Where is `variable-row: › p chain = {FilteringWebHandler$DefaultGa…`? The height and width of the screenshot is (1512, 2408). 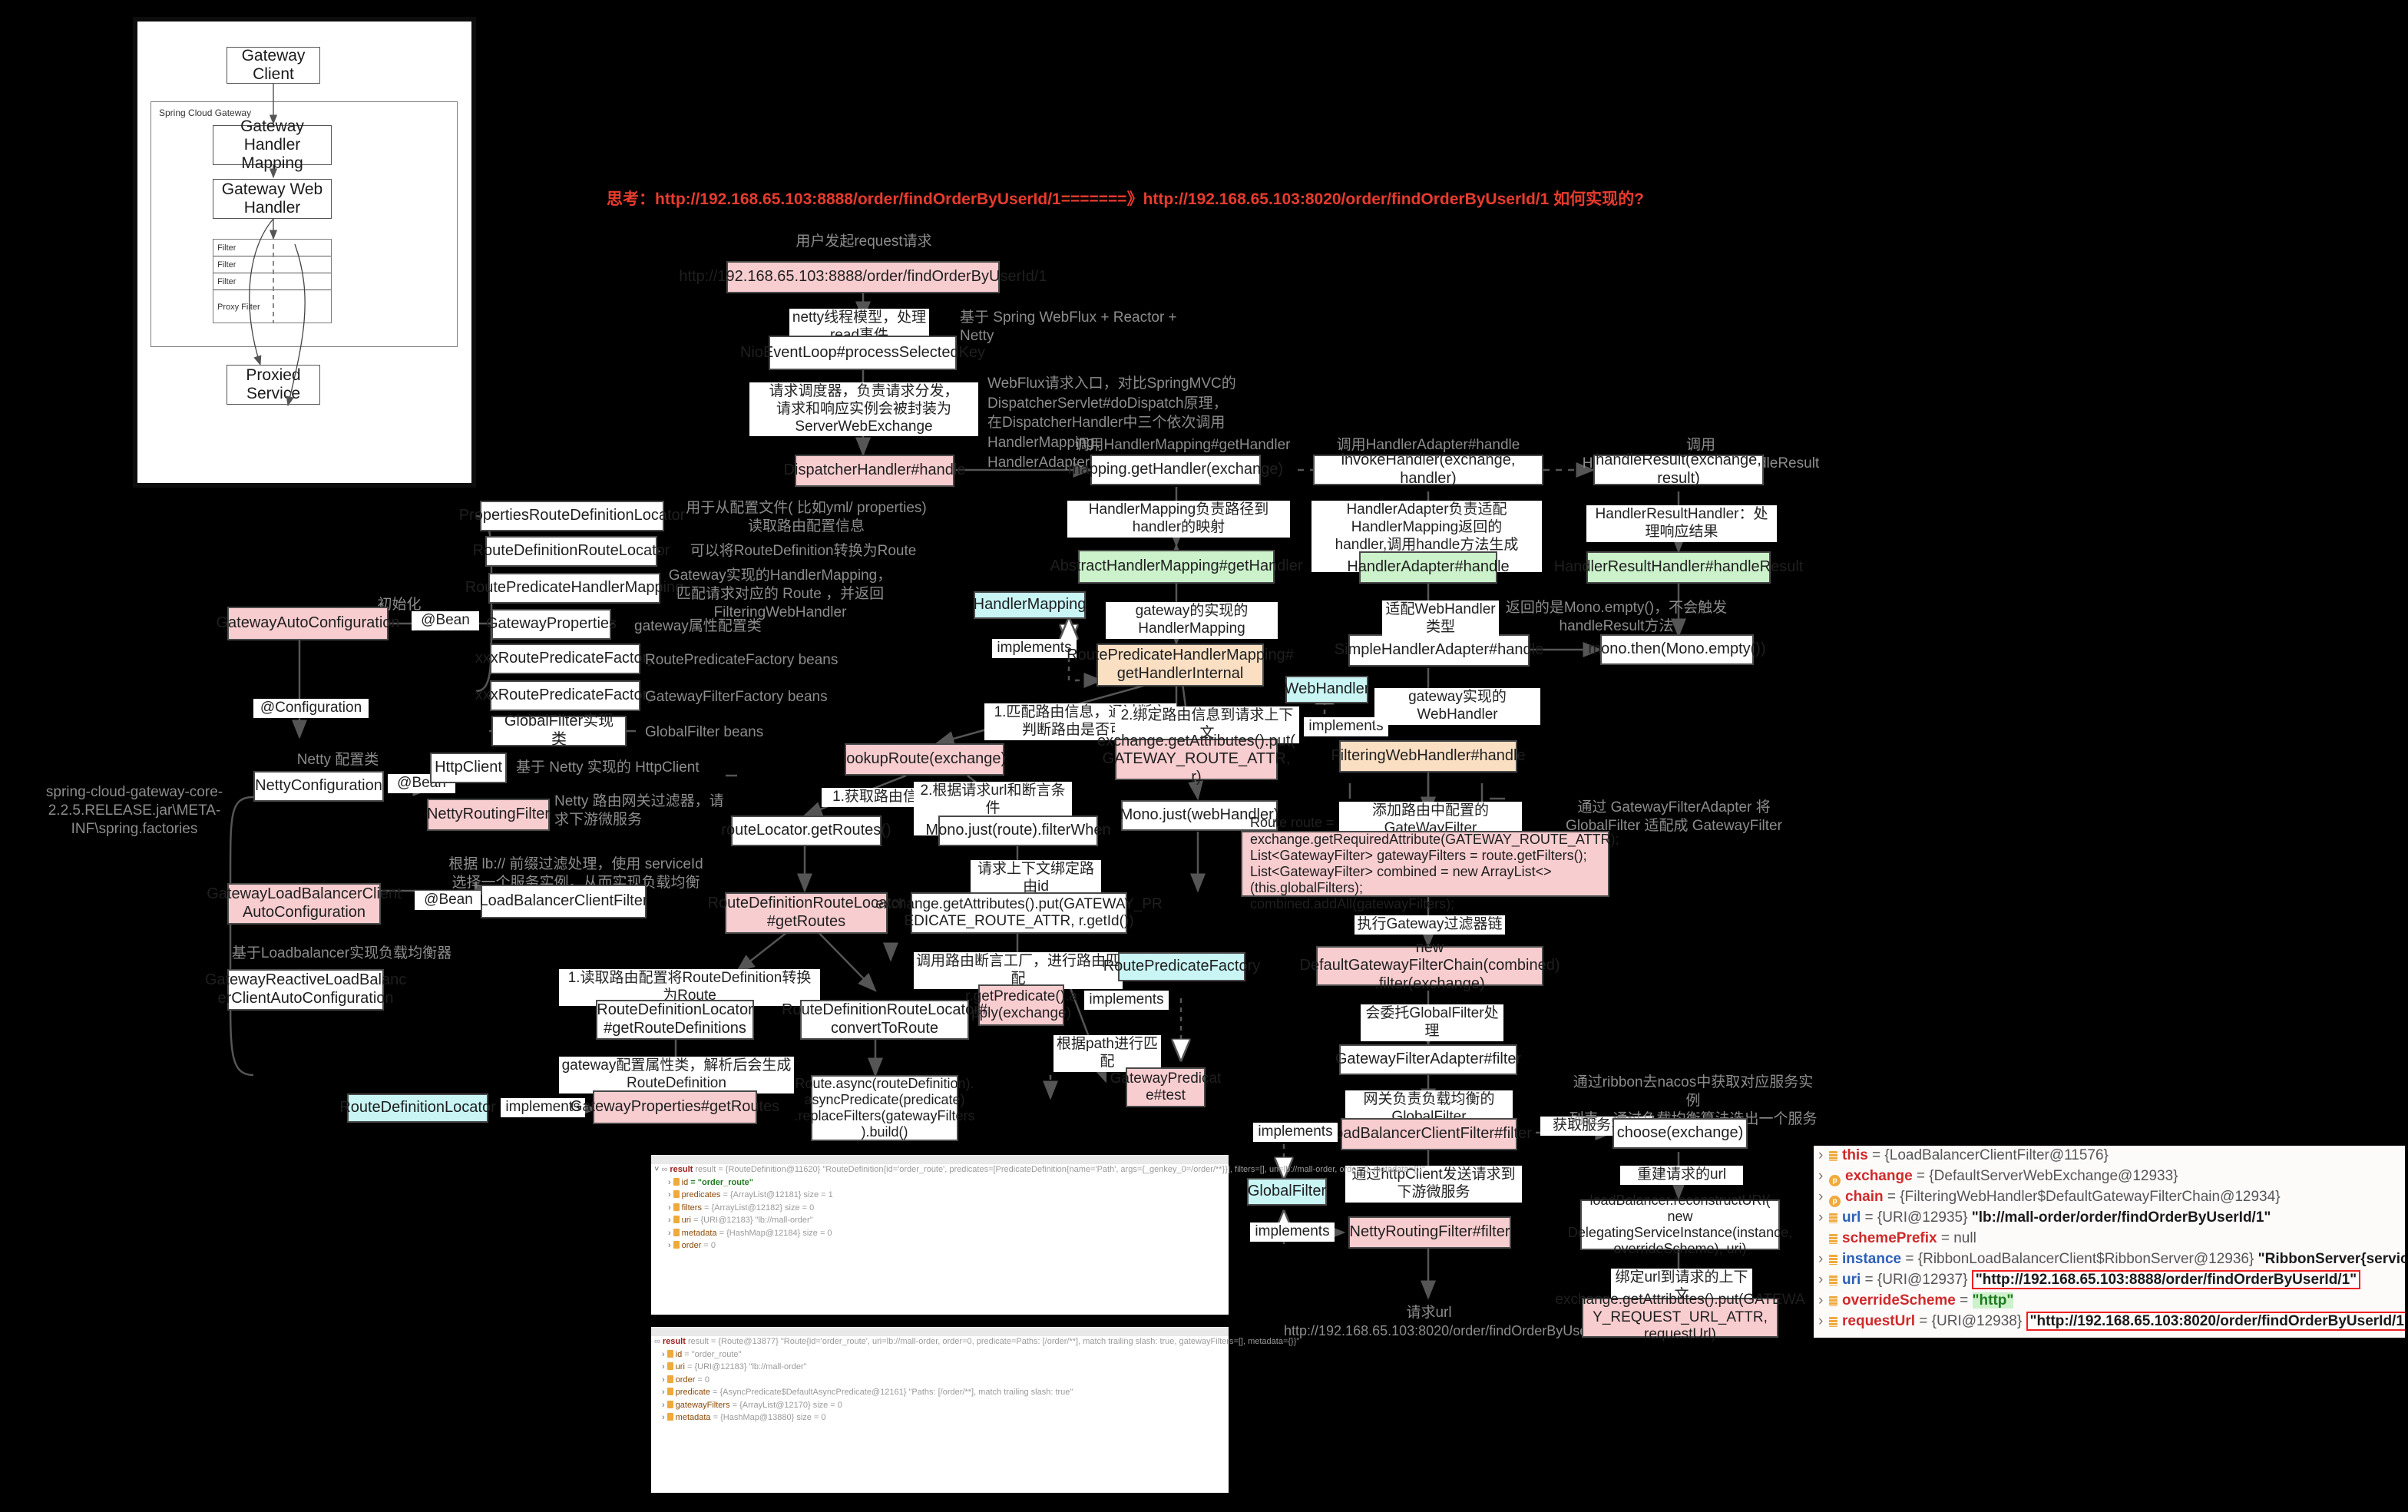 variable-row: › p chain = {FilteringWebHandler$DefaultGa… is located at coordinates (2110, 1197).